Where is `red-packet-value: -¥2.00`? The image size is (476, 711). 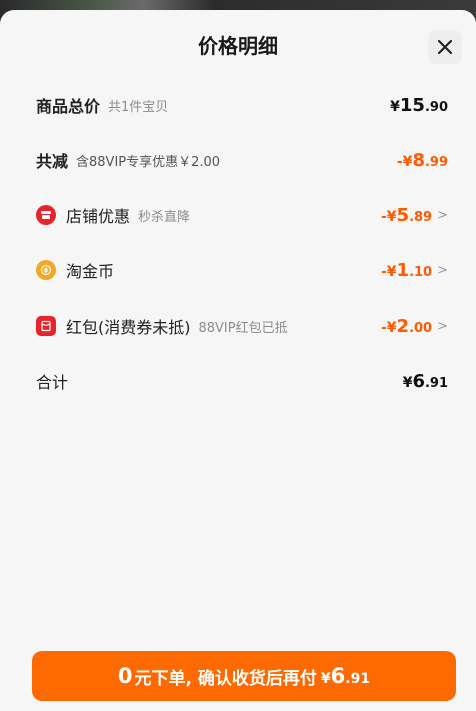
red-packet-value: -¥2.00 is located at coordinates (406, 326).